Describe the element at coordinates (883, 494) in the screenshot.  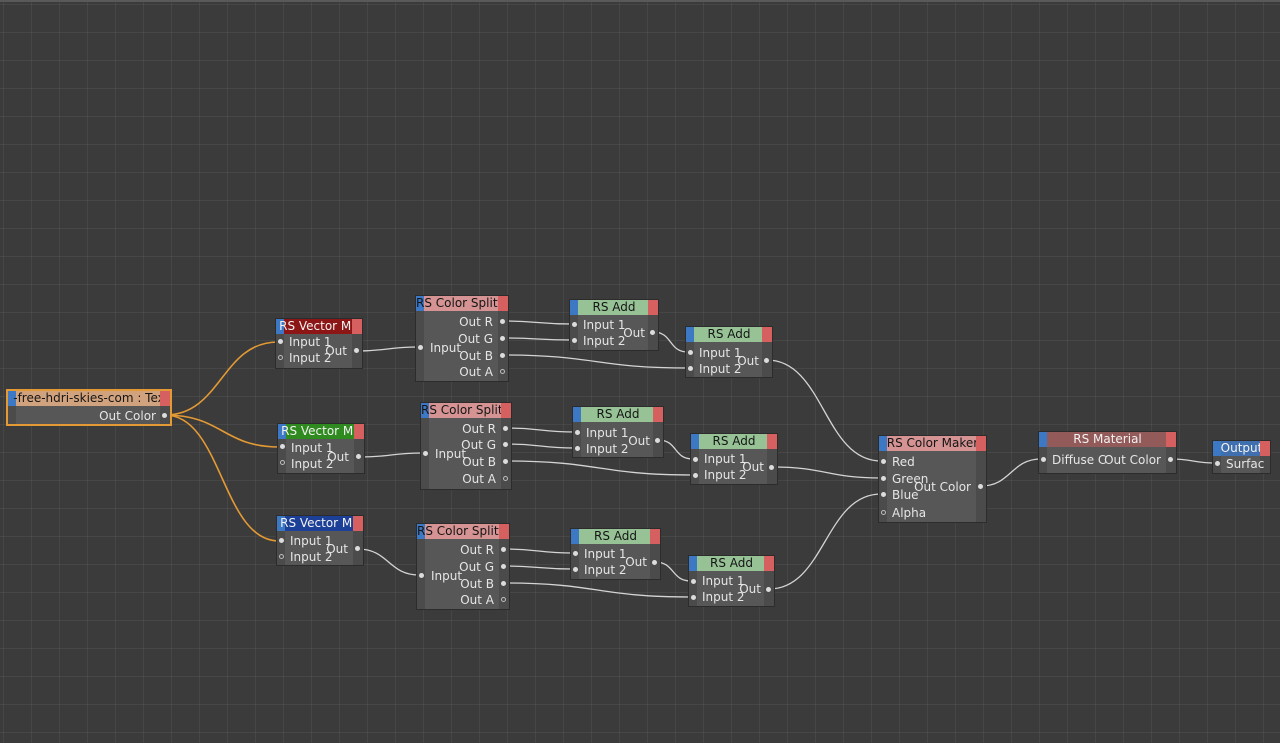
I see `input-port-blue` at that location.